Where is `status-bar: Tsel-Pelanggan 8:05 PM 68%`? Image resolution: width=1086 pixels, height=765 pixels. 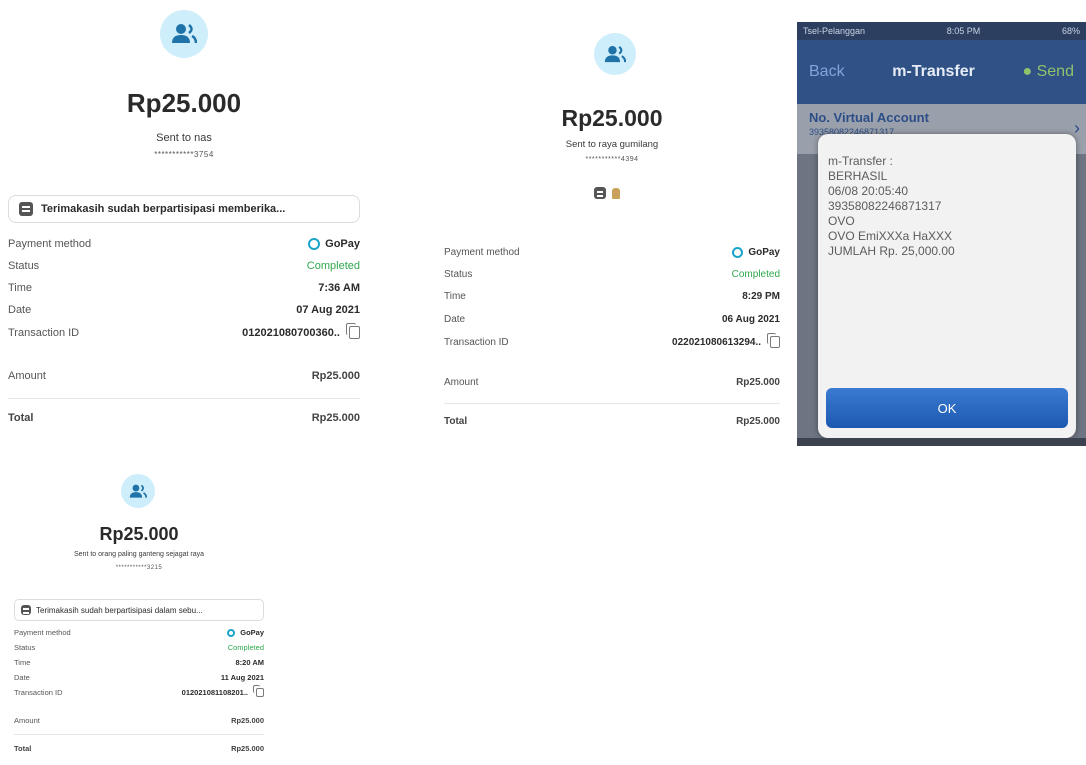
status-bar: Tsel-Pelanggan 8:05 PM 68% is located at coordinates (941, 31).